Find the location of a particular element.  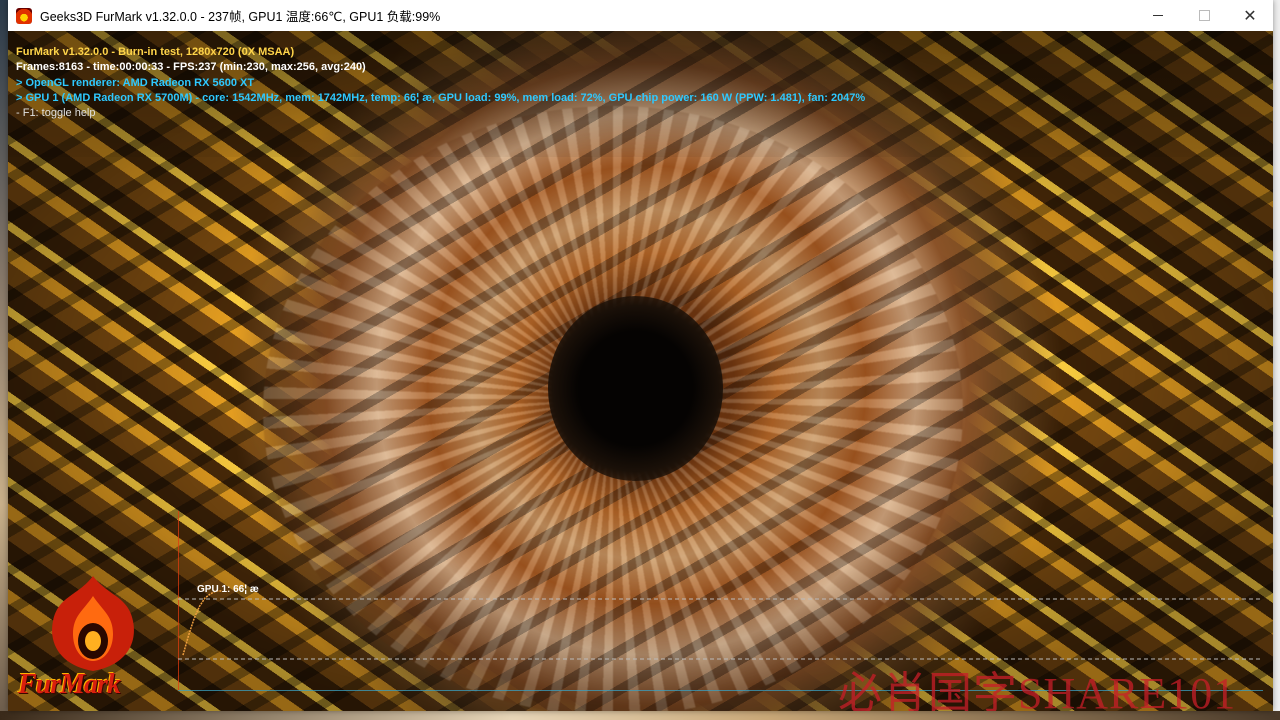

close-button: ✕ is located at coordinates (1250, 15).